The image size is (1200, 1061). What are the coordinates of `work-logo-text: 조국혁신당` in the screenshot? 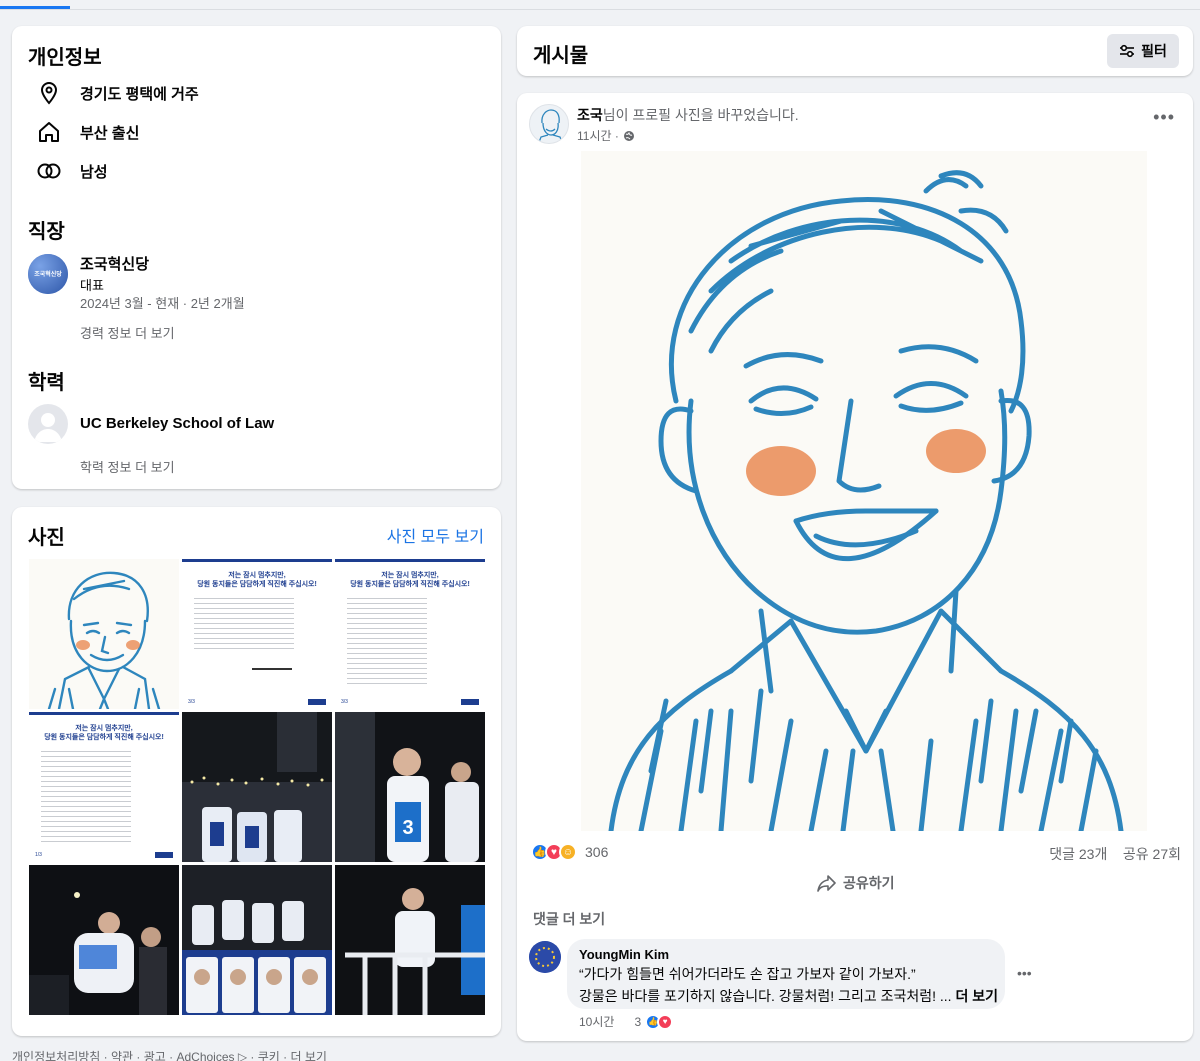 It's located at (48, 275).